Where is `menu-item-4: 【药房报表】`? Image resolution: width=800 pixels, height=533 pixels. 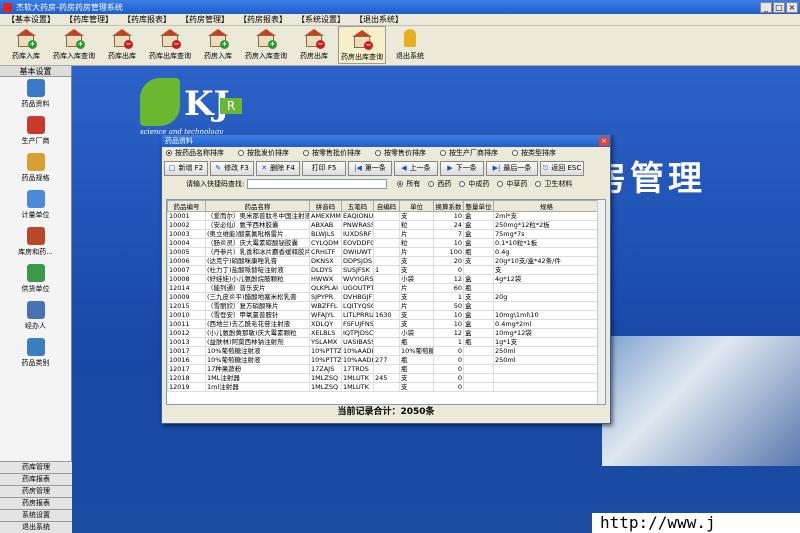 menu-item-4: 【药房报表】 is located at coordinates (263, 19).